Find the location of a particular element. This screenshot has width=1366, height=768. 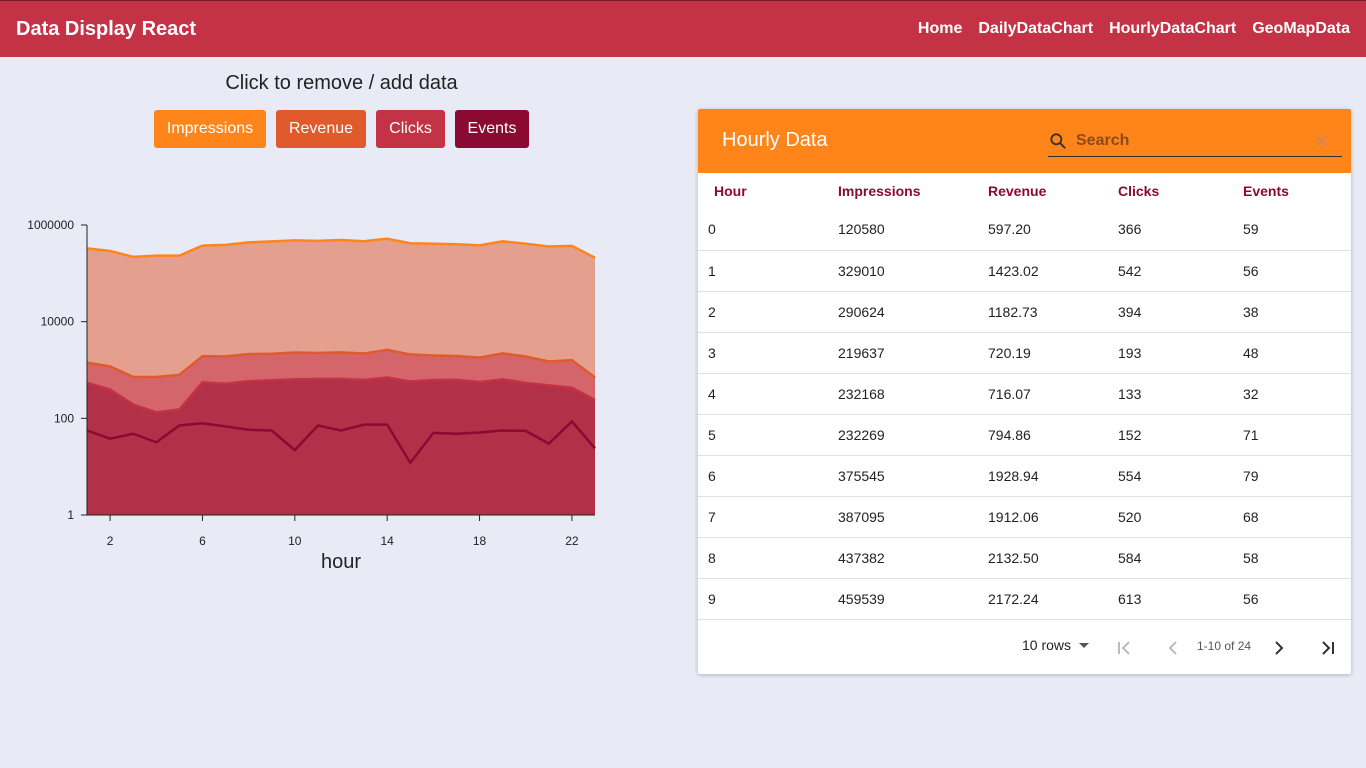

y-tick-label: 10000 is located at coordinates (58, 322).